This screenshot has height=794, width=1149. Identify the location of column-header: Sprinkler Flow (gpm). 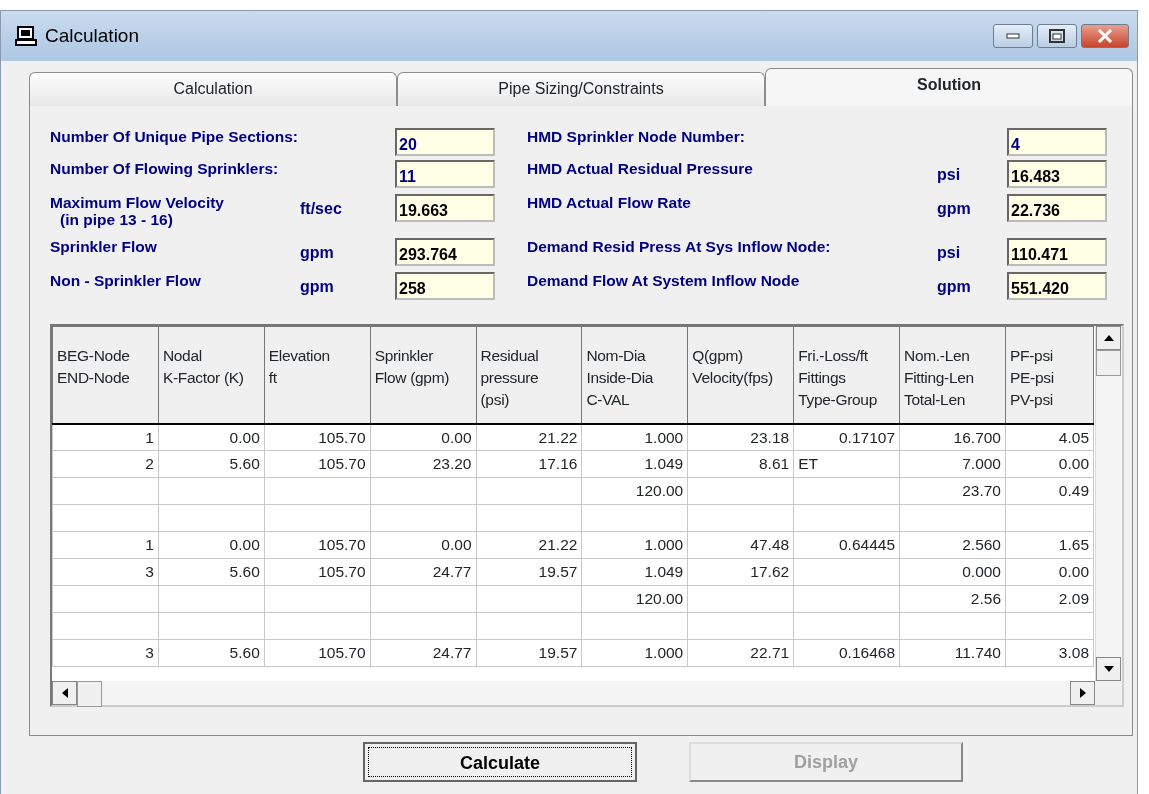
(423, 375).